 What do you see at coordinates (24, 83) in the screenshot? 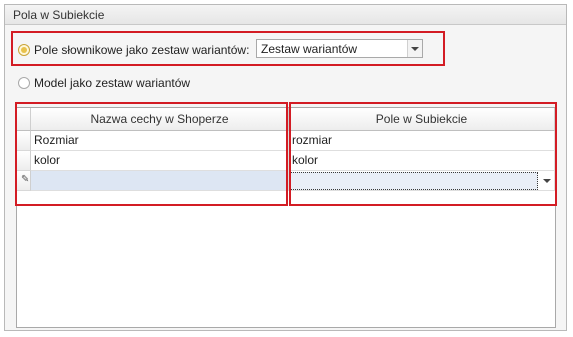
I see `model-radio` at bounding box center [24, 83].